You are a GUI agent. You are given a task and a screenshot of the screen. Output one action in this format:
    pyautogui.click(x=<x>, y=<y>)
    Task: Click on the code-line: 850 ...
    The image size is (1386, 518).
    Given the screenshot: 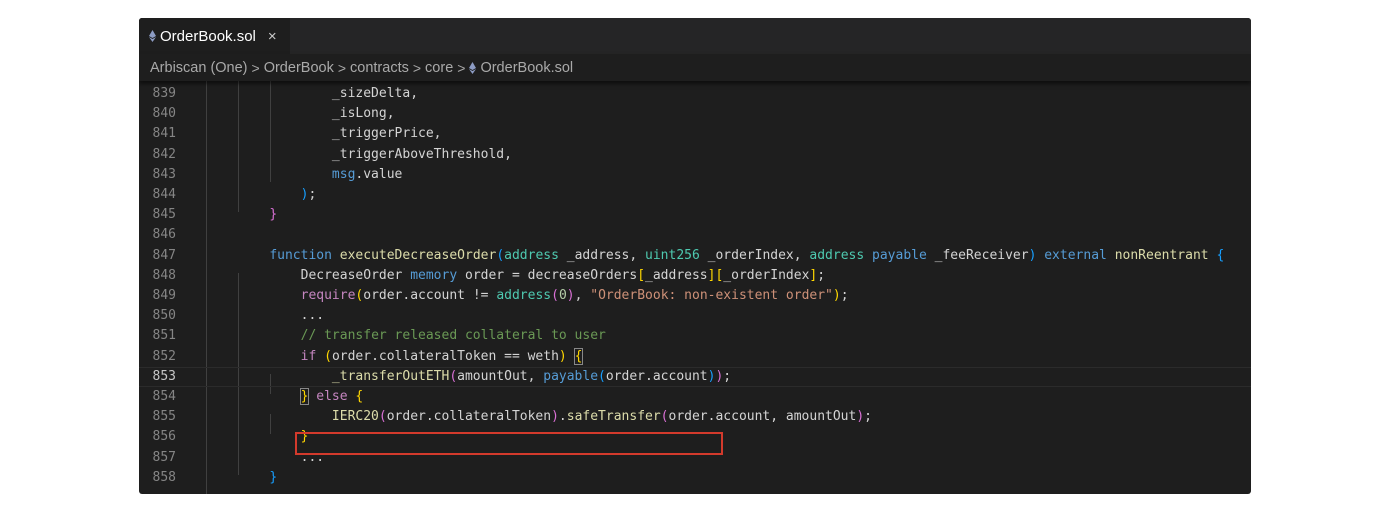 What is the action you would take?
    pyautogui.click(x=695, y=316)
    